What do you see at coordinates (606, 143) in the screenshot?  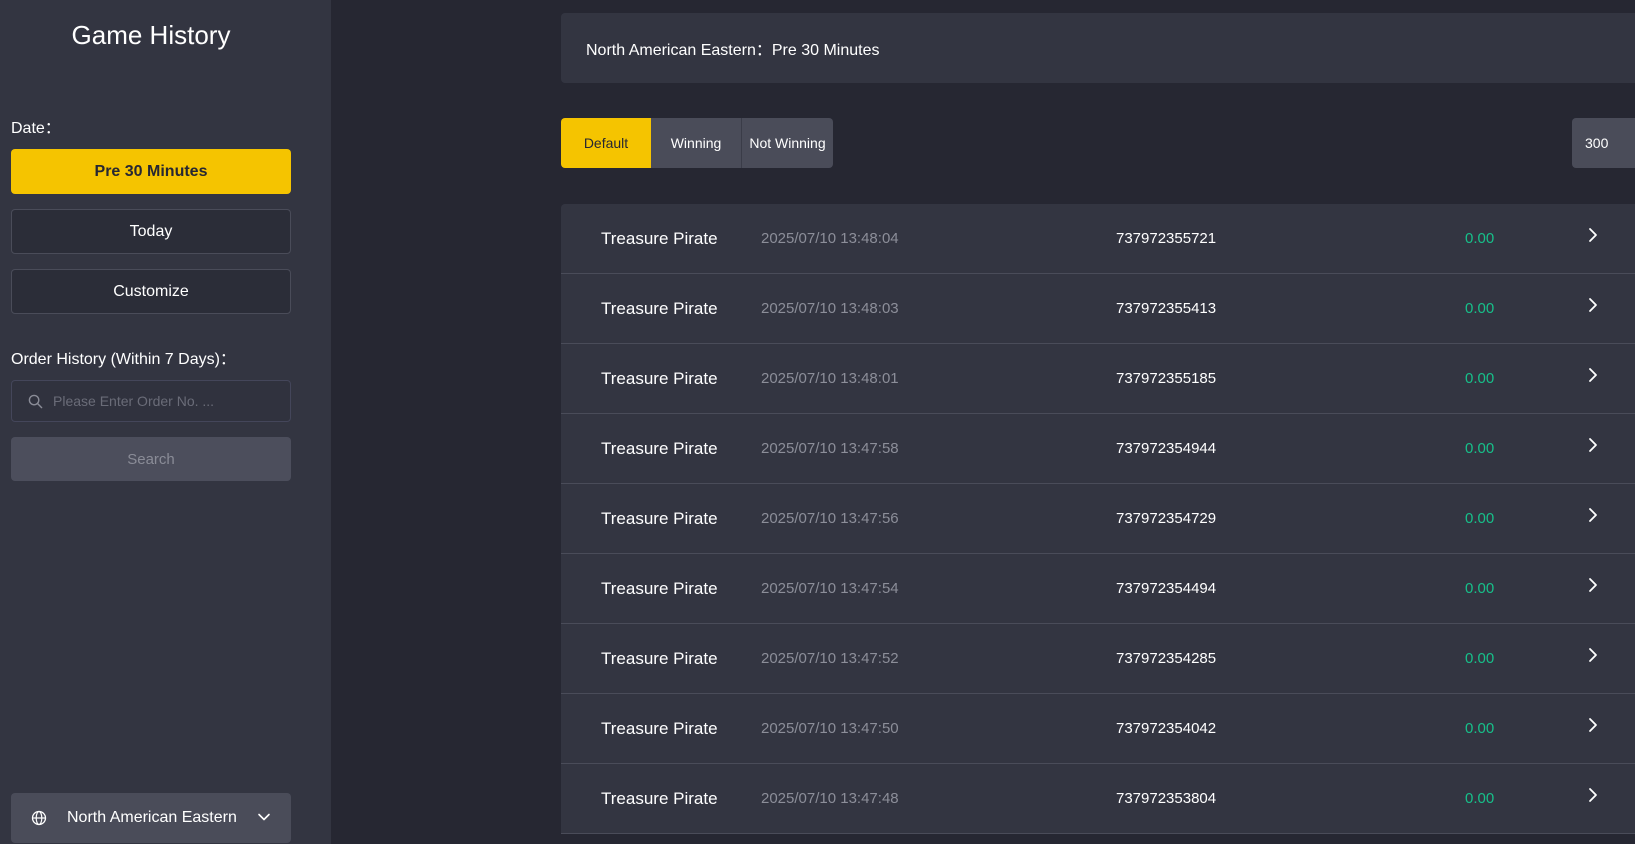 I see `tab-default: Default` at bounding box center [606, 143].